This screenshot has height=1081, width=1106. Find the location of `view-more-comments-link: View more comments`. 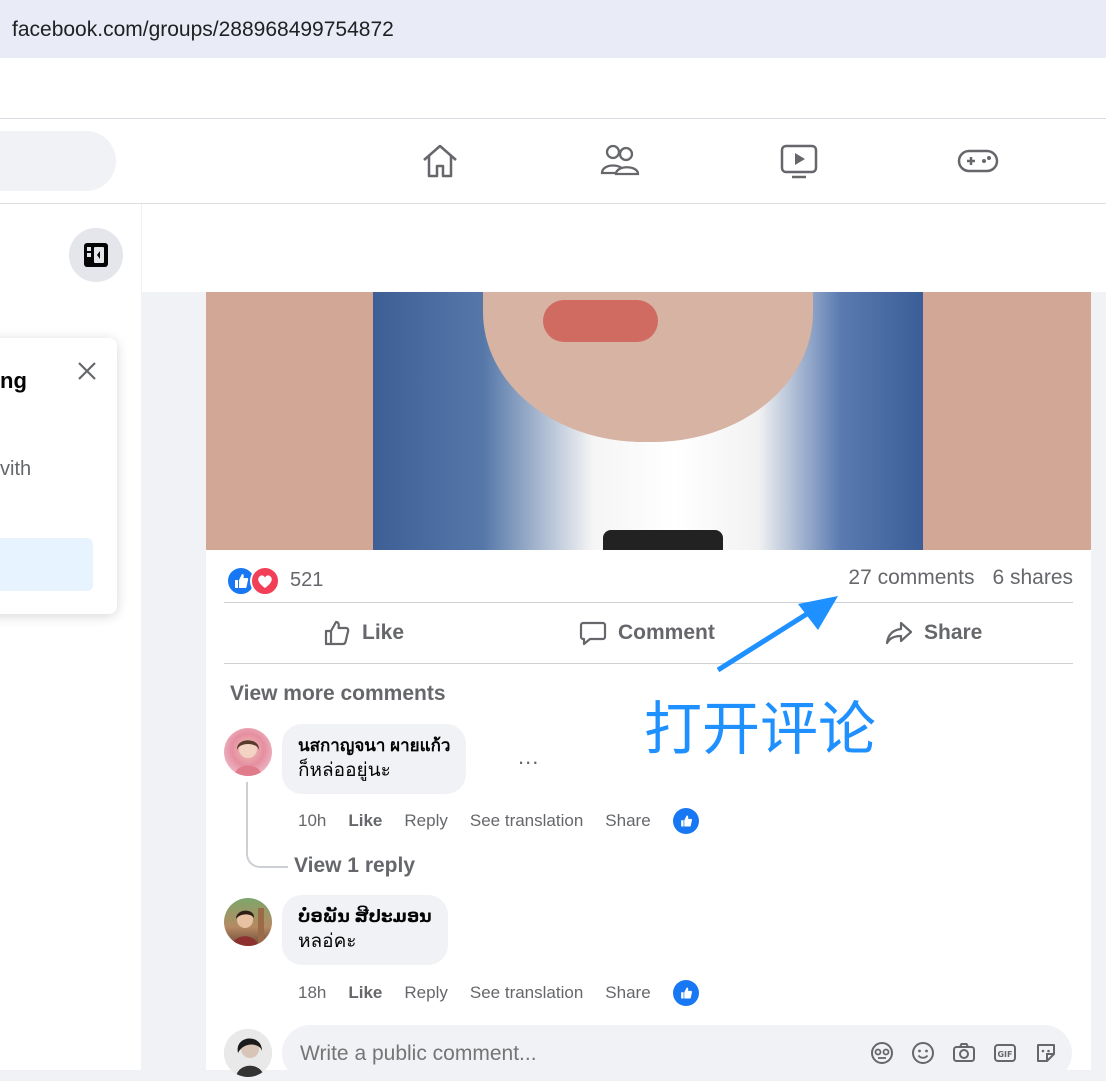

view-more-comments-link: View more comments is located at coordinates (338, 694).